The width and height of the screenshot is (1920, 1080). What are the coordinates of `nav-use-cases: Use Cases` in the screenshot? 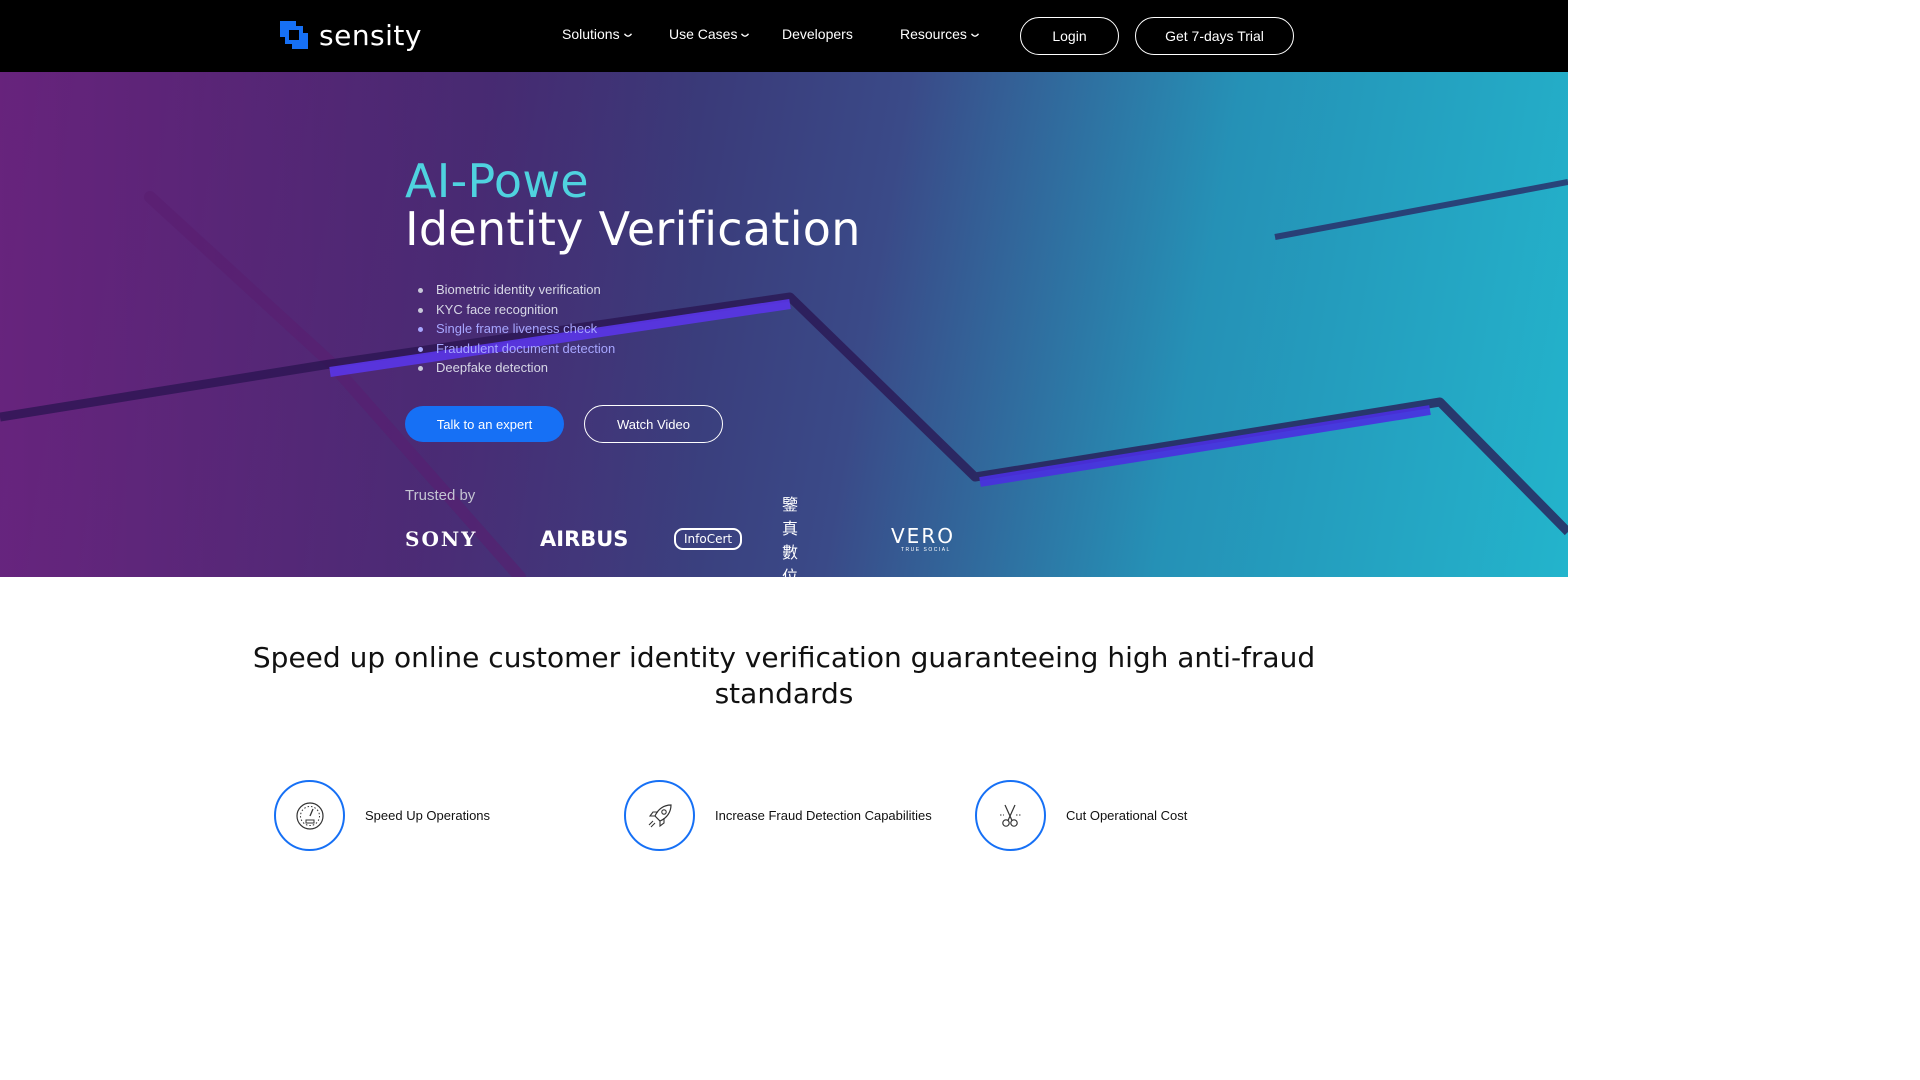 It's located at (709, 34).